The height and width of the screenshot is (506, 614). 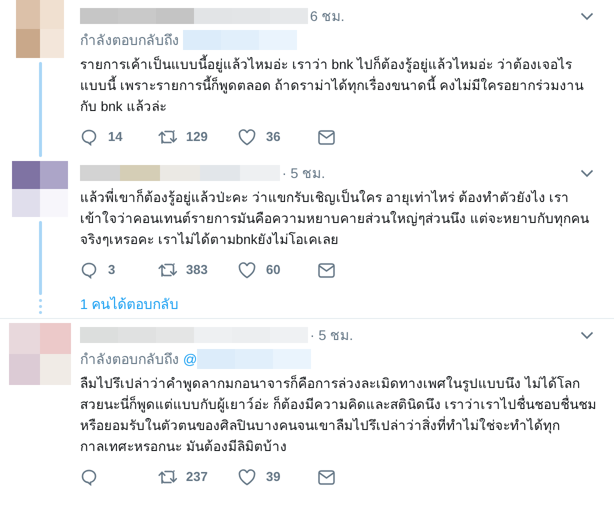 What do you see at coordinates (273, 477) in the screenshot?
I see `like-count: 39` at bounding box center [273, 477].